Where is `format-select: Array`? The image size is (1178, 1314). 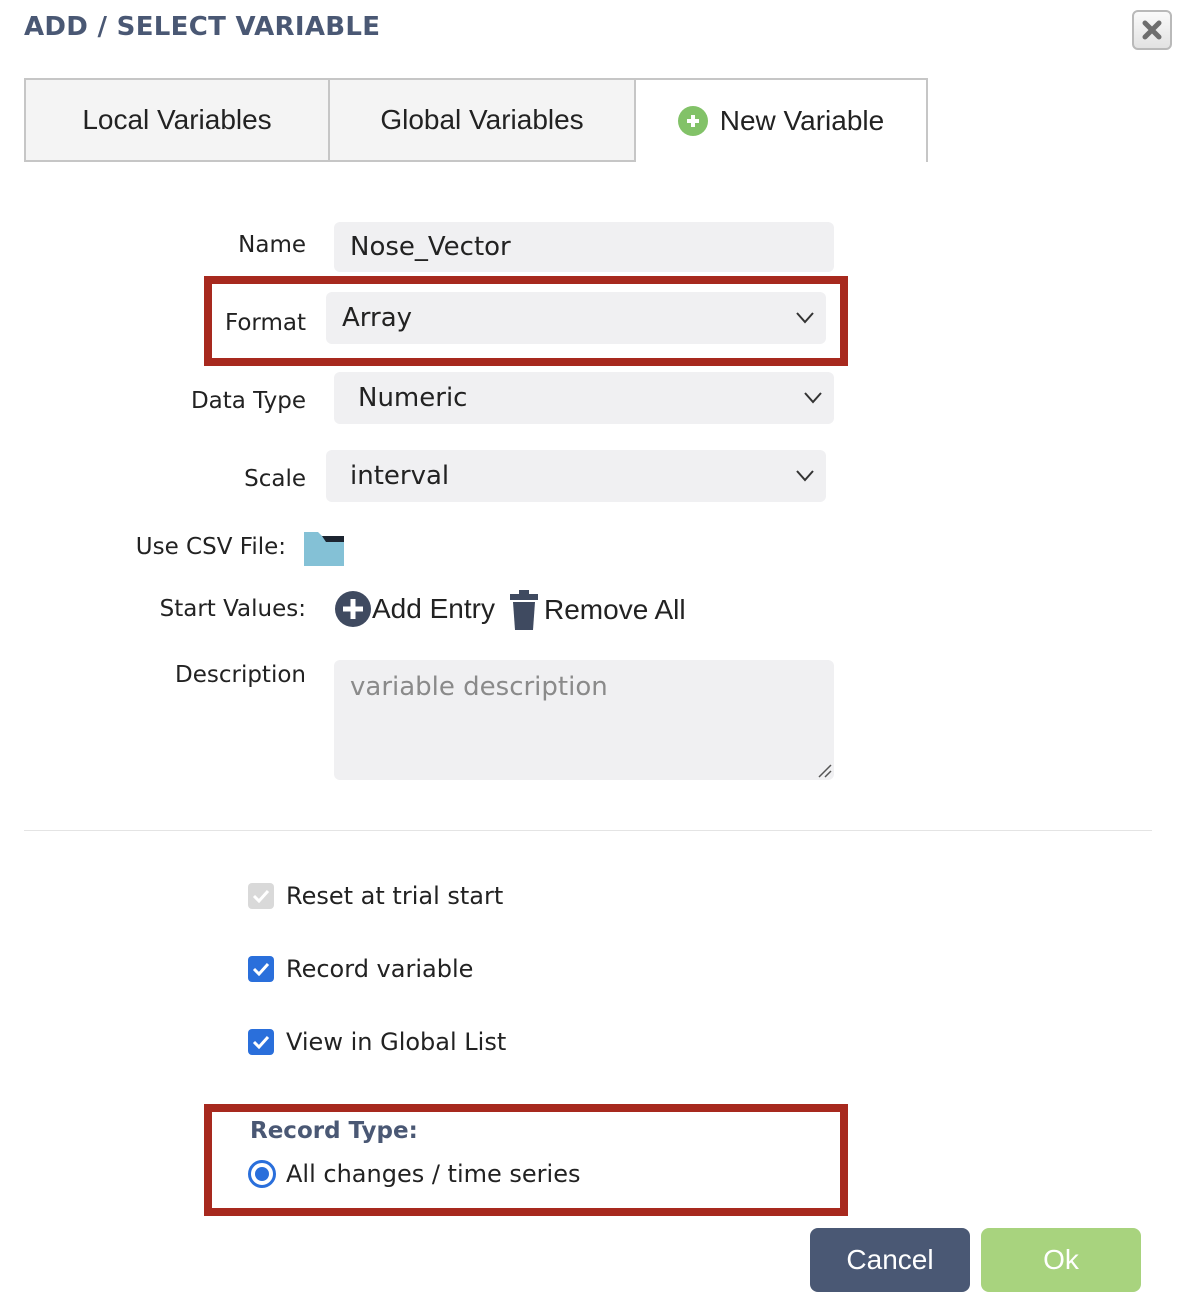 format-select: Array is located at coordinates (576, 318).